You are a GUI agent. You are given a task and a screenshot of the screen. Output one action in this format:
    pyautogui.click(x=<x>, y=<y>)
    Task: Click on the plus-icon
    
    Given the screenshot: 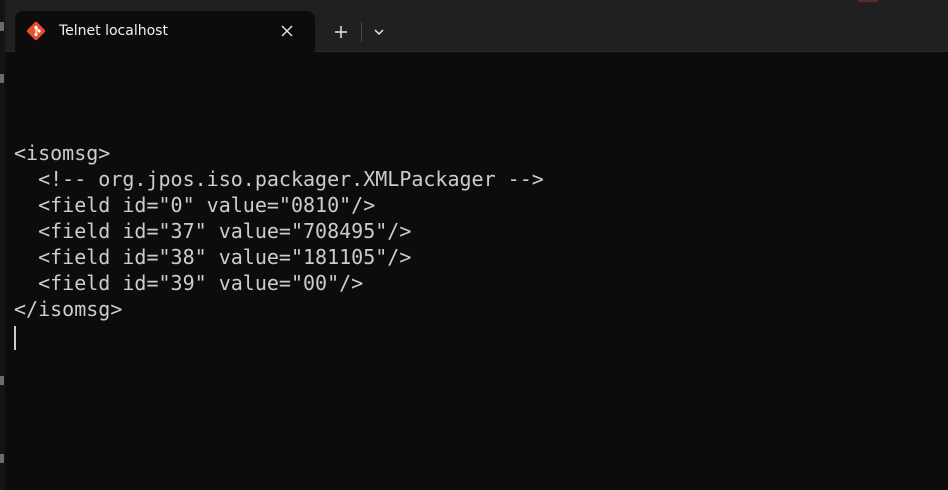 What is the action you would take?
    pyautogui.click(x=341, y=32)
    